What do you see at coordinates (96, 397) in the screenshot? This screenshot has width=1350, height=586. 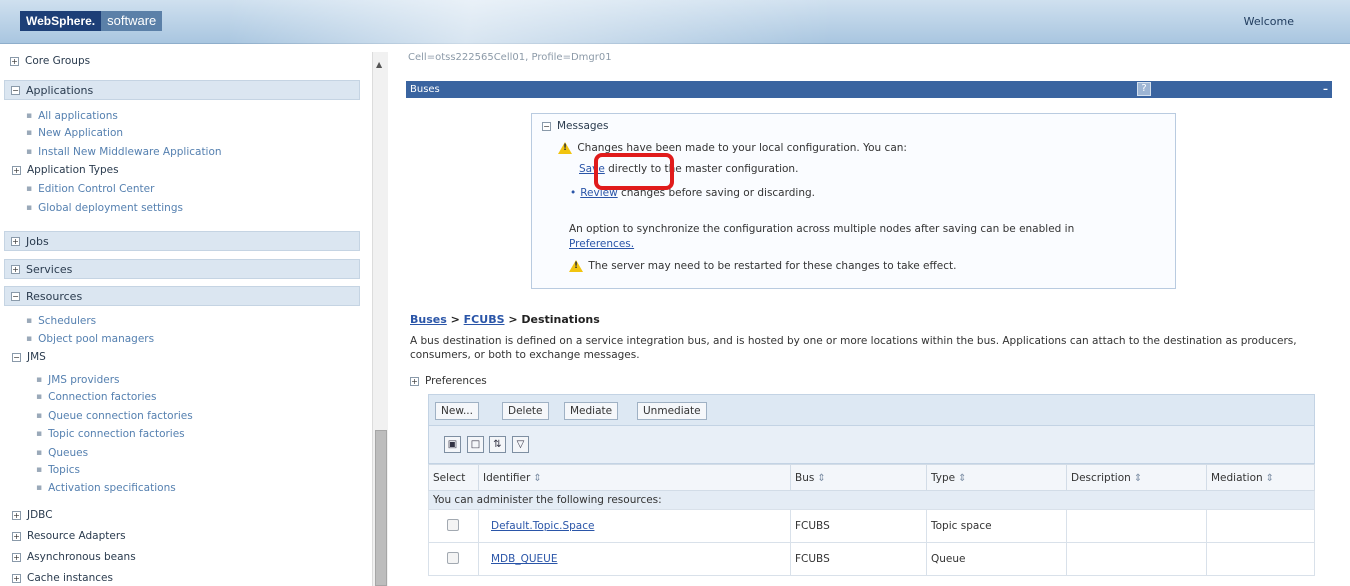 I see `nav-item-connection-factories: ▪ Connection factories` at bounding box center [96, 397].